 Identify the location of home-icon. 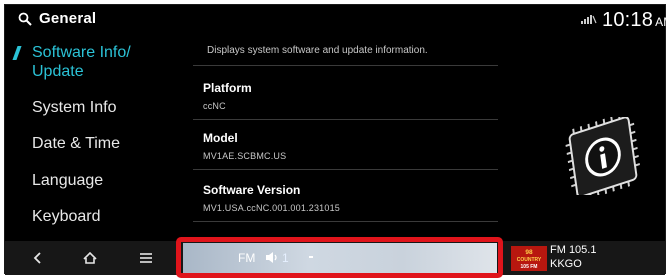
(90, 258).